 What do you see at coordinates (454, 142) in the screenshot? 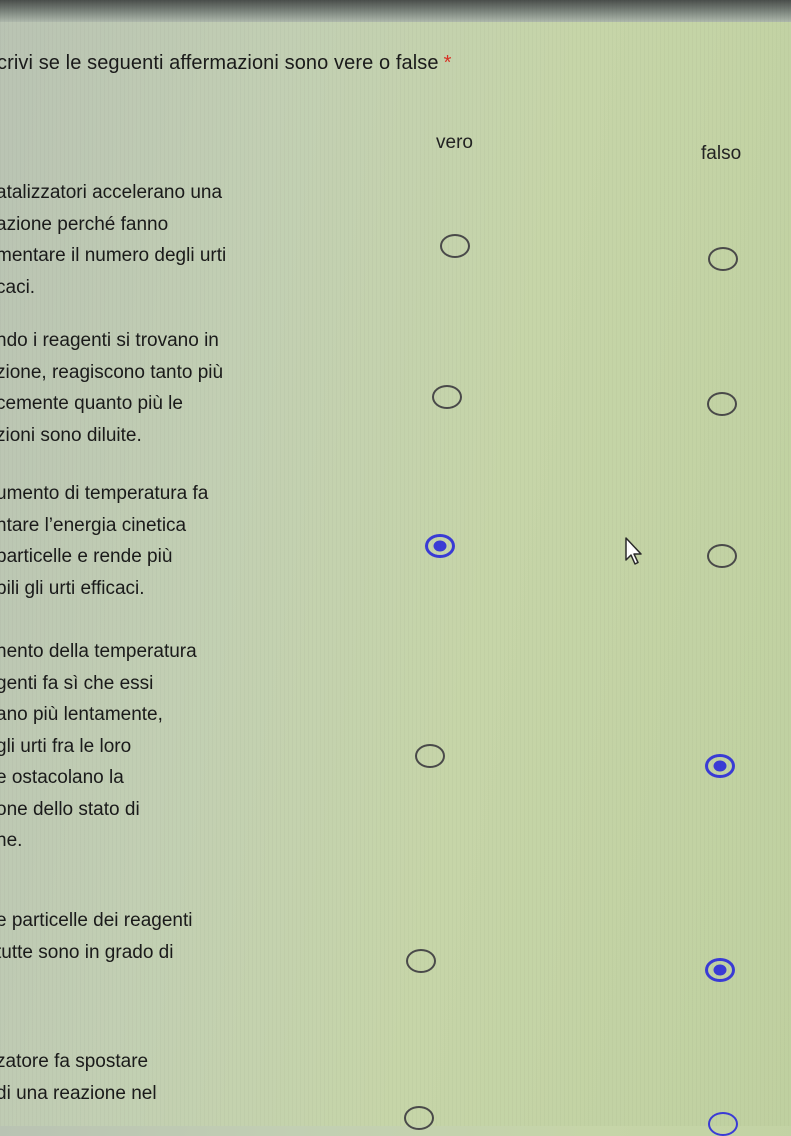
I see `column-header-vero: vero` at bounding box center [454, 142].